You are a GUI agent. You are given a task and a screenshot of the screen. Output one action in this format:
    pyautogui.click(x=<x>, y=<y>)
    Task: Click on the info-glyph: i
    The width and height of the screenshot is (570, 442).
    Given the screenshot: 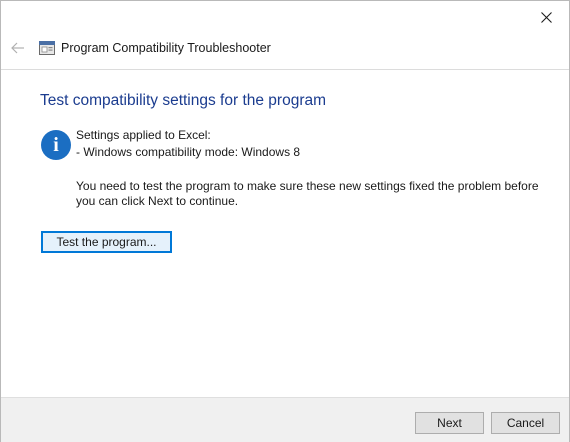 What is the action you would take?
    pyautogui.click(x=56, y=145)
    